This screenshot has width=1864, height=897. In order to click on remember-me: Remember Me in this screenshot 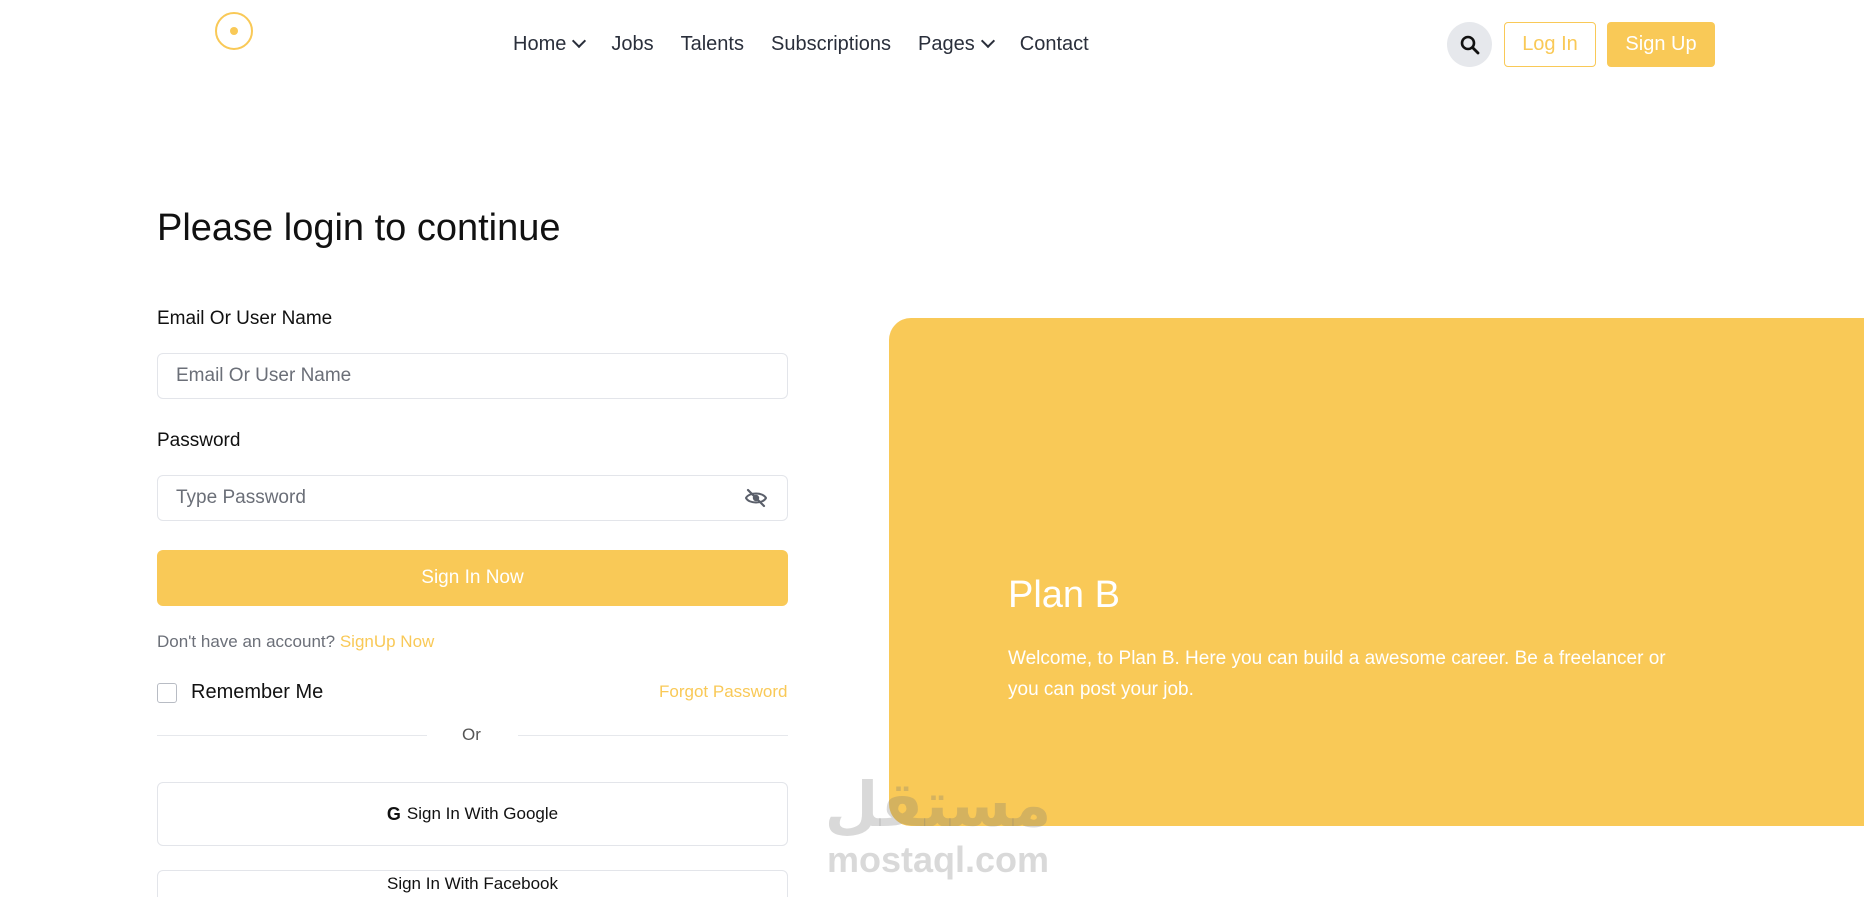, I will do `click(240, 692)`.